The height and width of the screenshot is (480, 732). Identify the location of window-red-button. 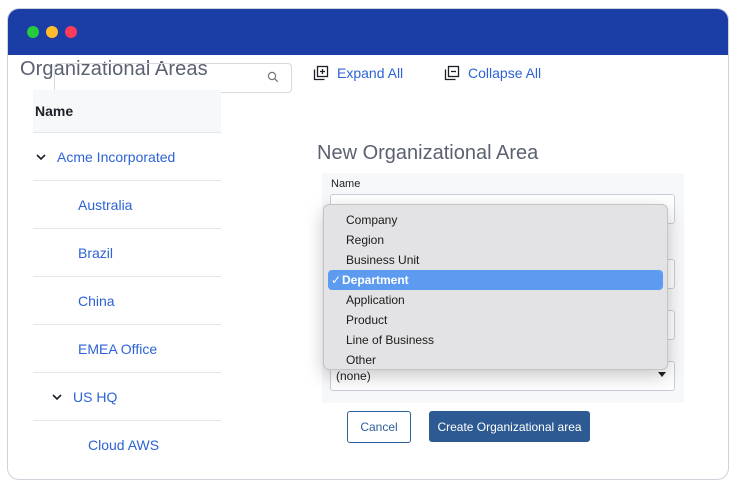
(71, 32).